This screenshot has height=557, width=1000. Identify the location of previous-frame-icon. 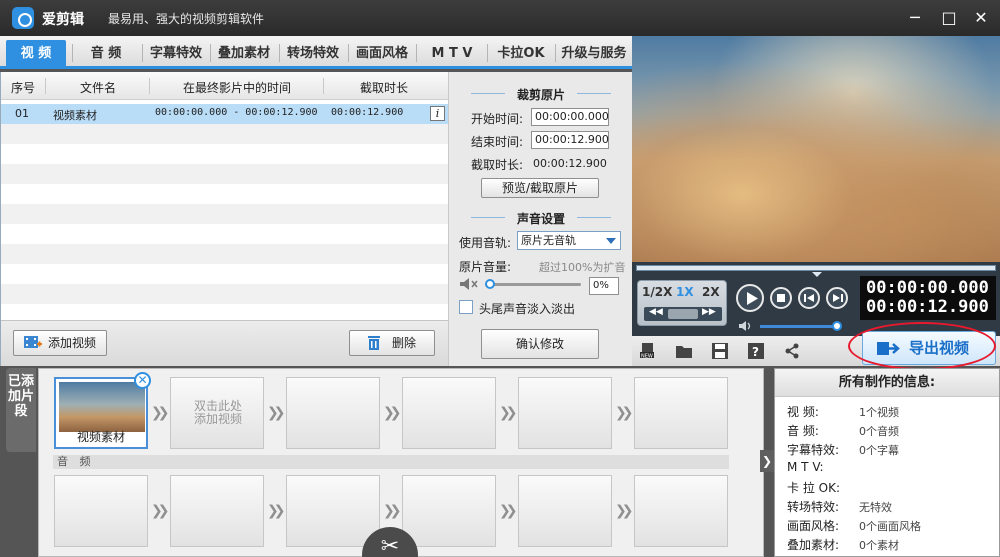
(809, 298).